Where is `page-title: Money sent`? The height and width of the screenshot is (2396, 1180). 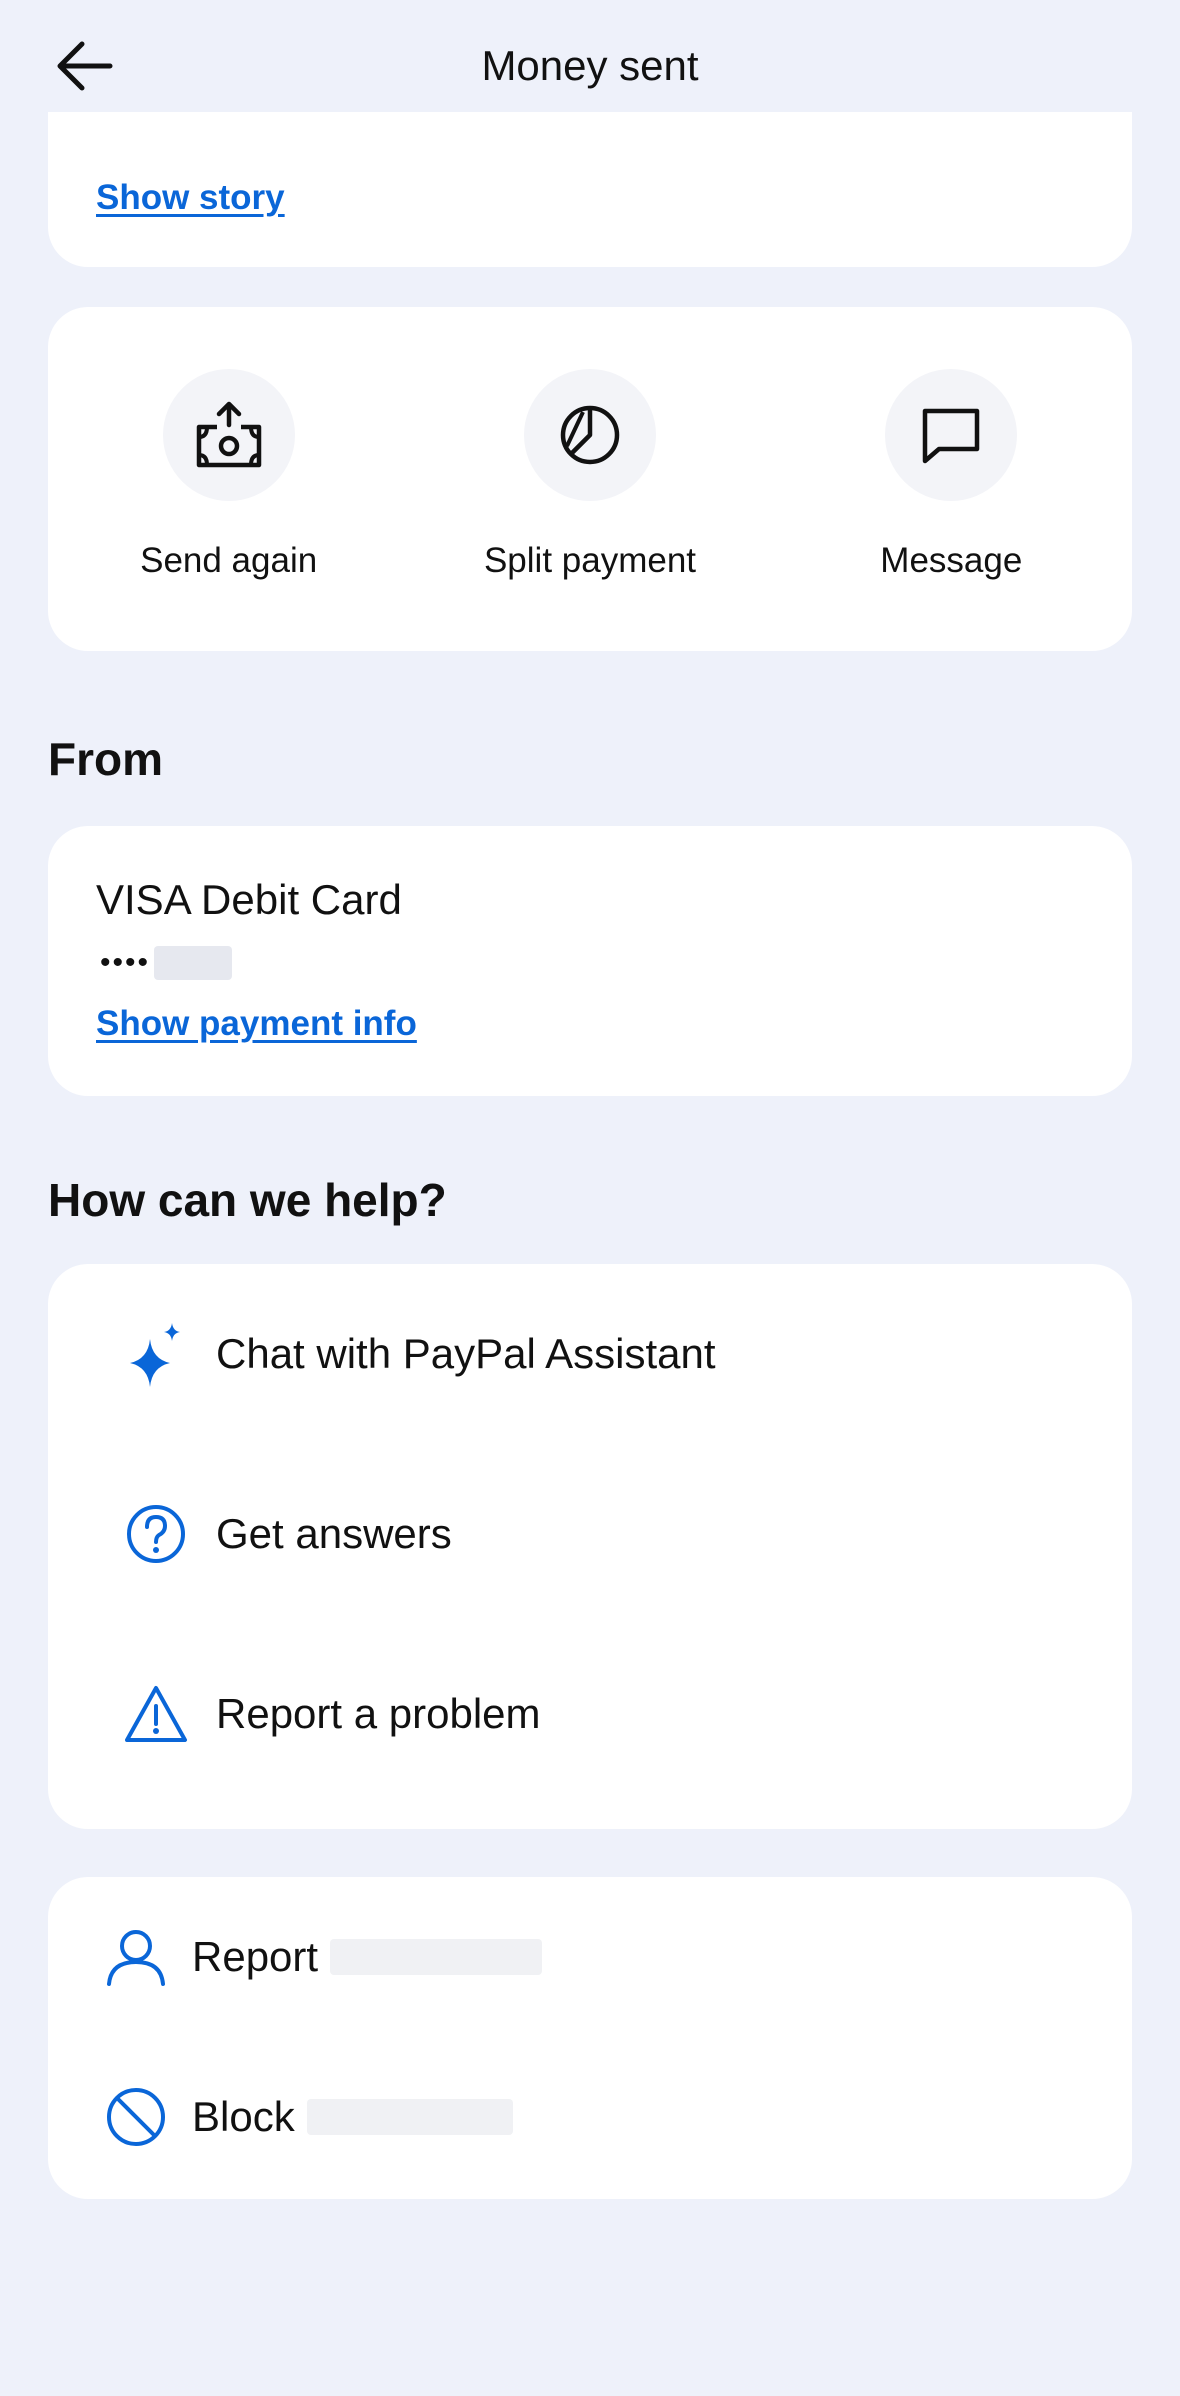 page-title: Money sent is located at coordinates (590, 65).